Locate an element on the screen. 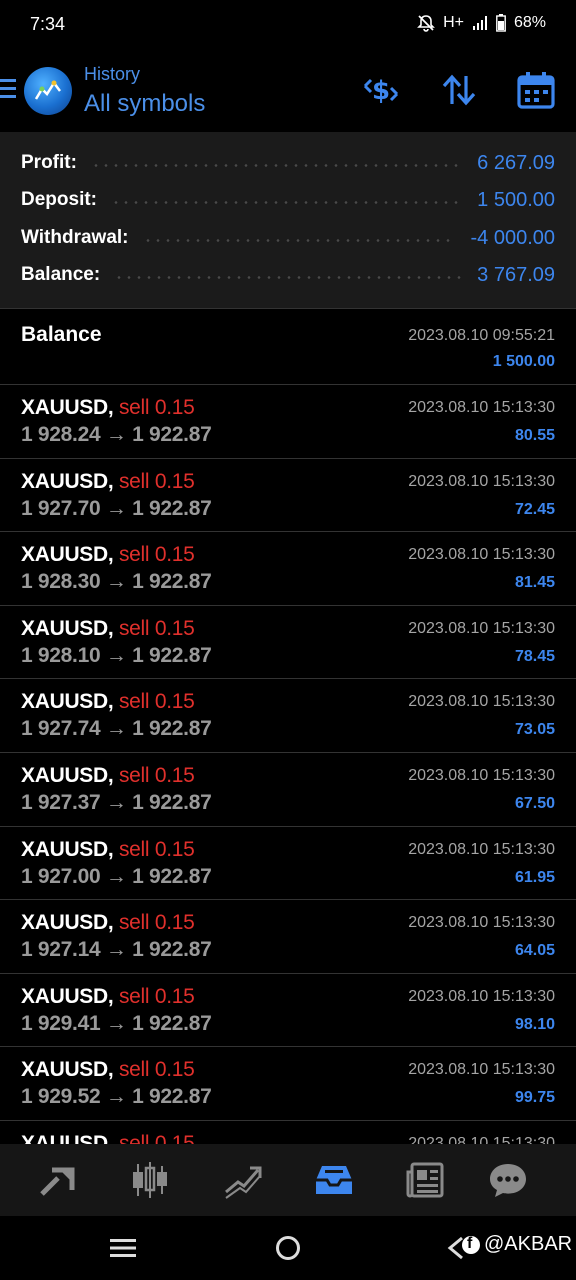 This screenshot has height=1280, width=576. deal-profit: 67.50 is located at coordinates (534, 803).